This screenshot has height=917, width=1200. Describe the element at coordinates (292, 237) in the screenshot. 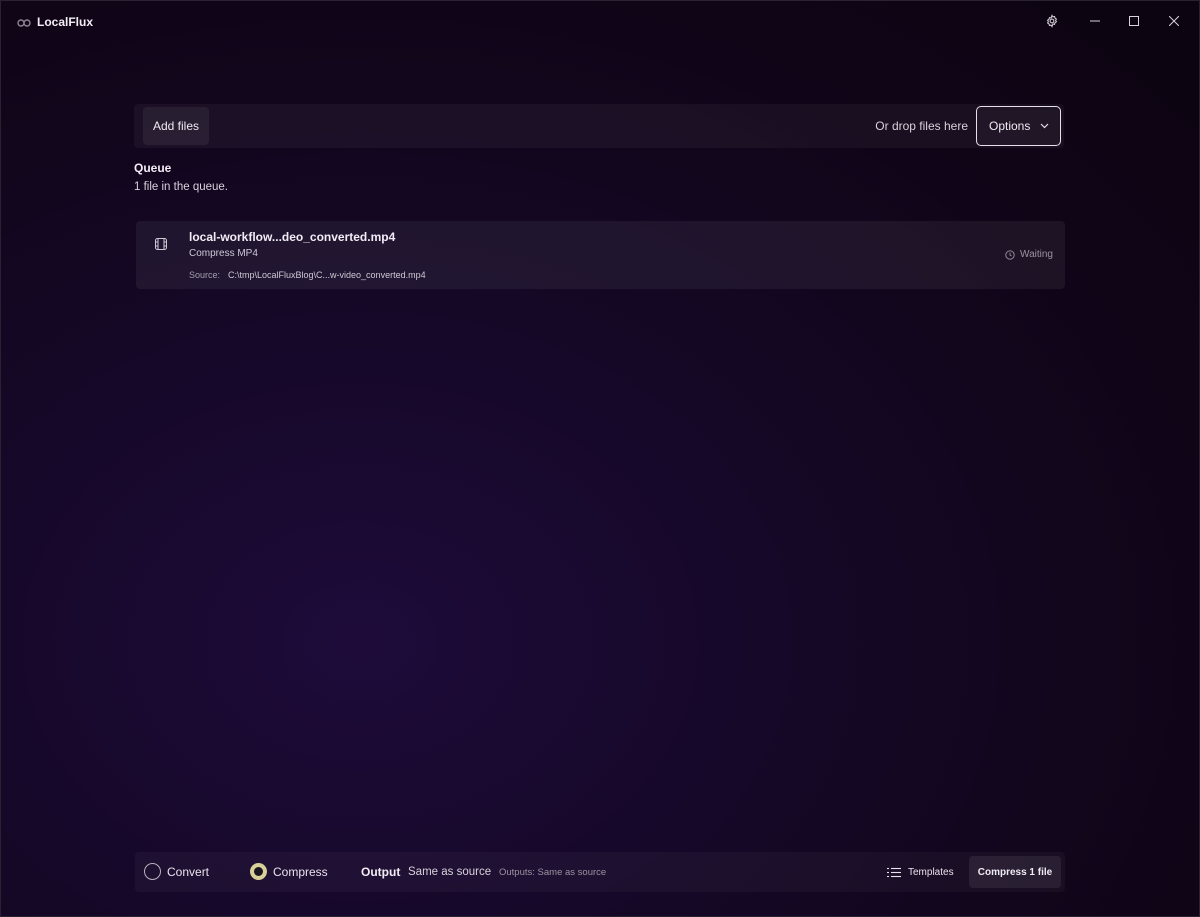

I see `queue-item-filename: local-workflow...deo_converted.mp4` at that location.